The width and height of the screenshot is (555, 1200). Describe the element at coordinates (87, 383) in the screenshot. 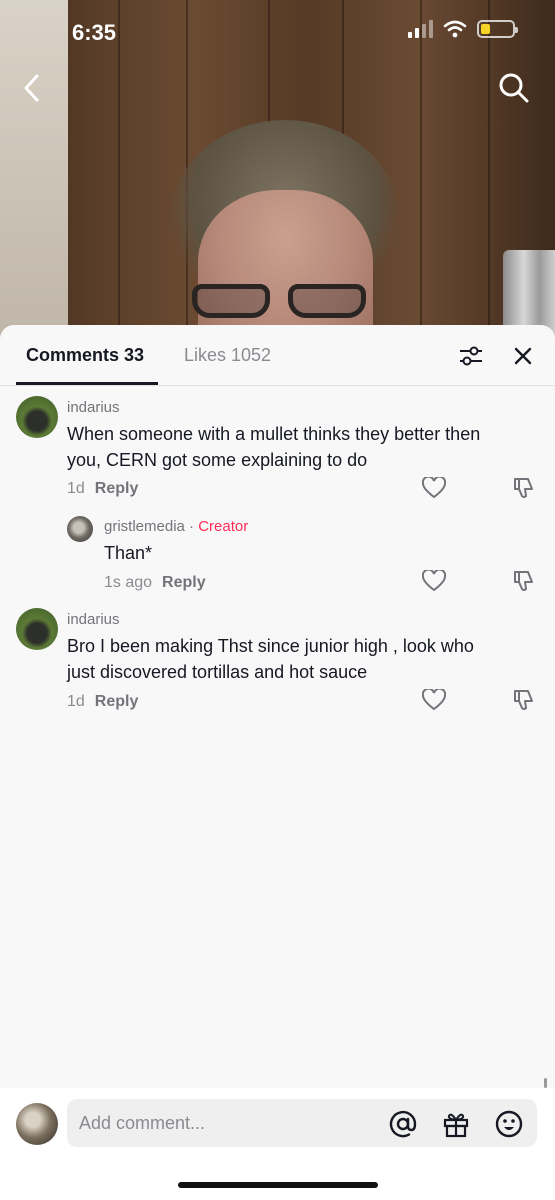

I see `active-tab-indicator` at that location.